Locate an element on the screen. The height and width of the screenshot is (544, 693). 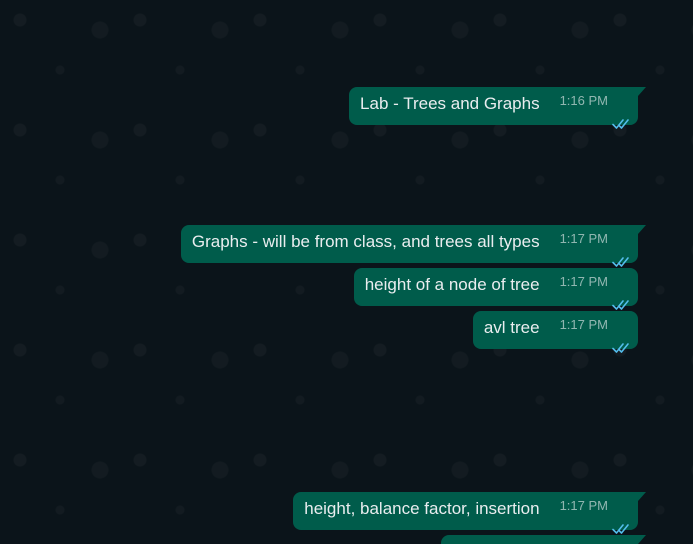
message-text: avl tree is located at coordinates (511, 327).